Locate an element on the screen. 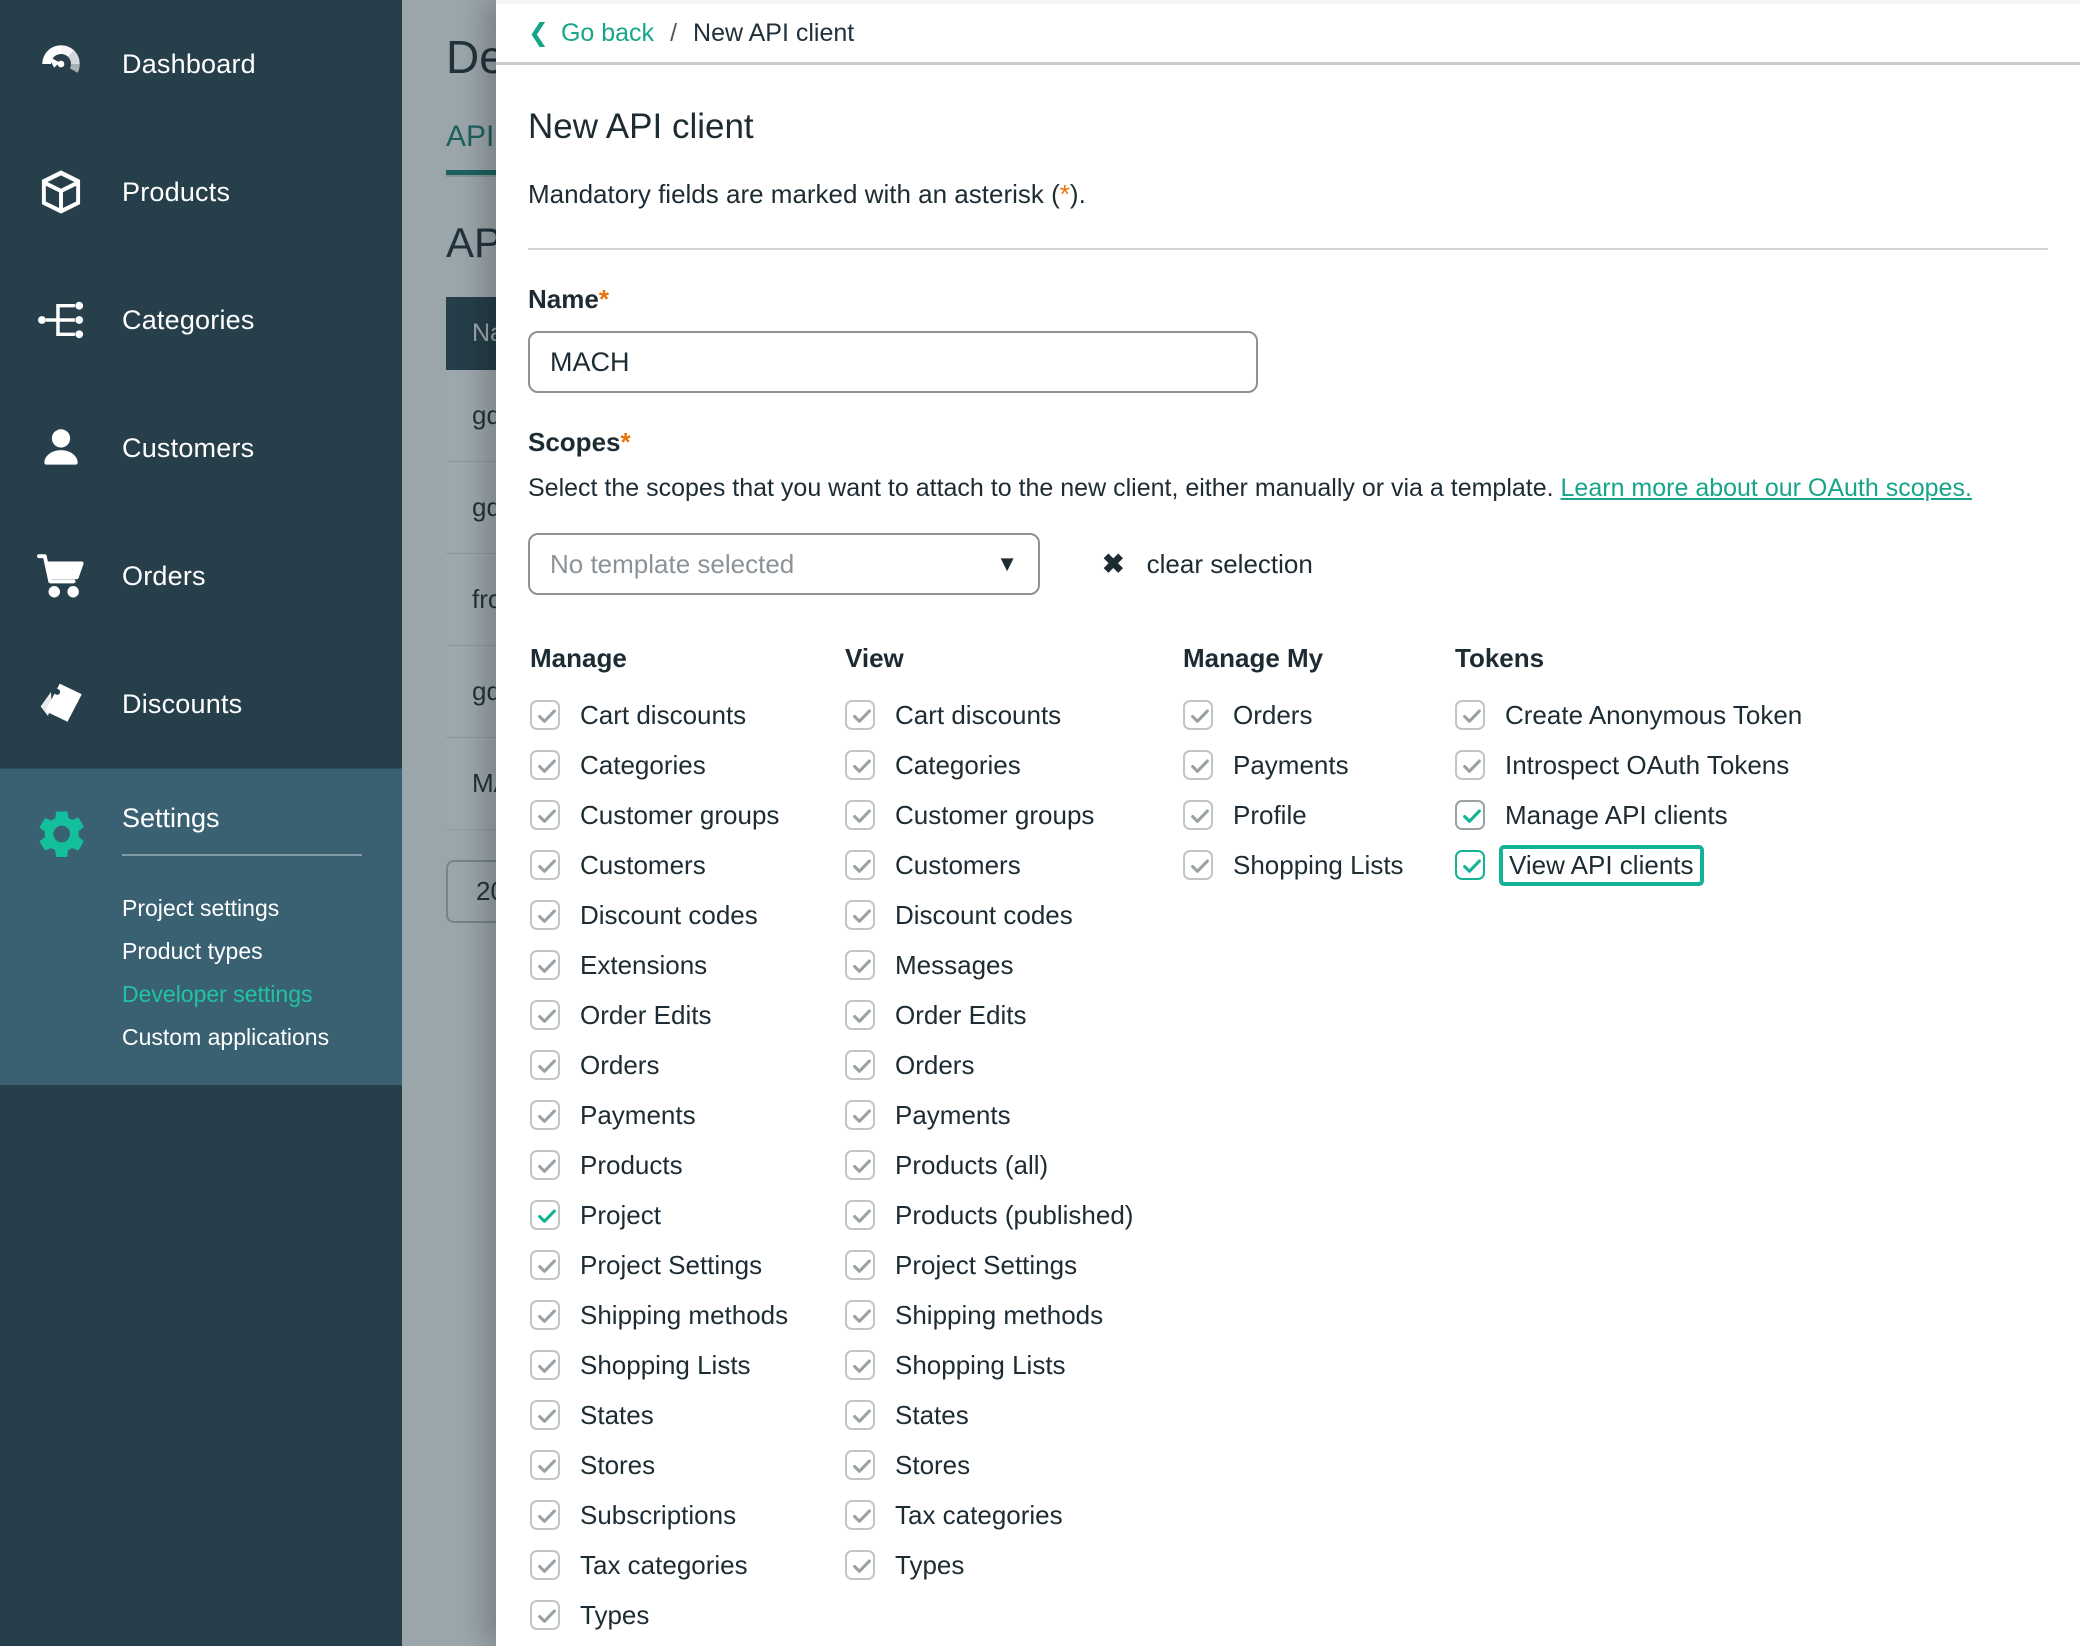 The image size is (2080, 1646). scope-checkbox-row: Products is located at coordinates (687, 1165).